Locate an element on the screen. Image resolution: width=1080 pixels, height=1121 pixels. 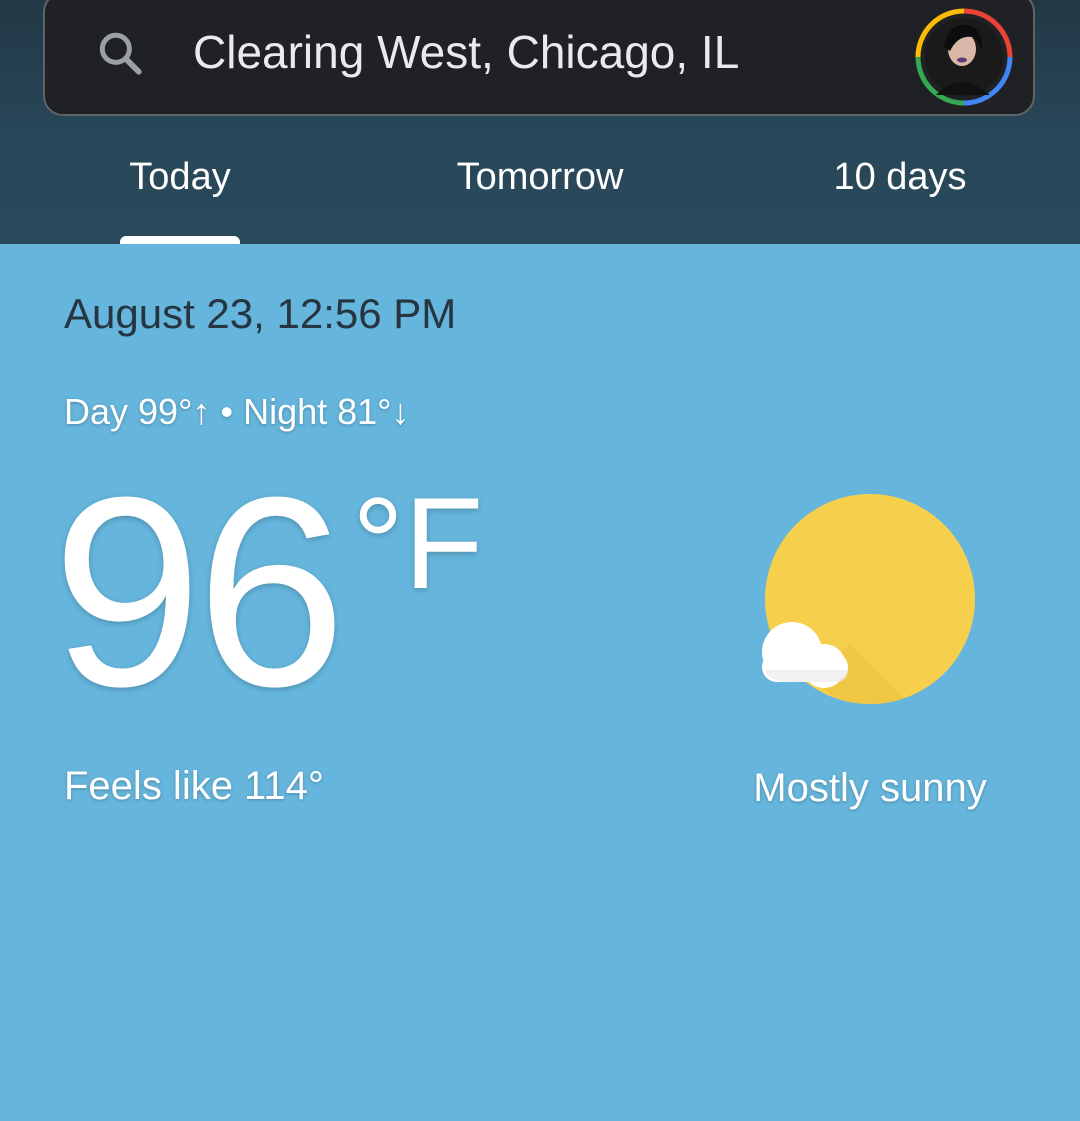
tab-tomorrow: Tomorrow is located at coordinates (540, 198).